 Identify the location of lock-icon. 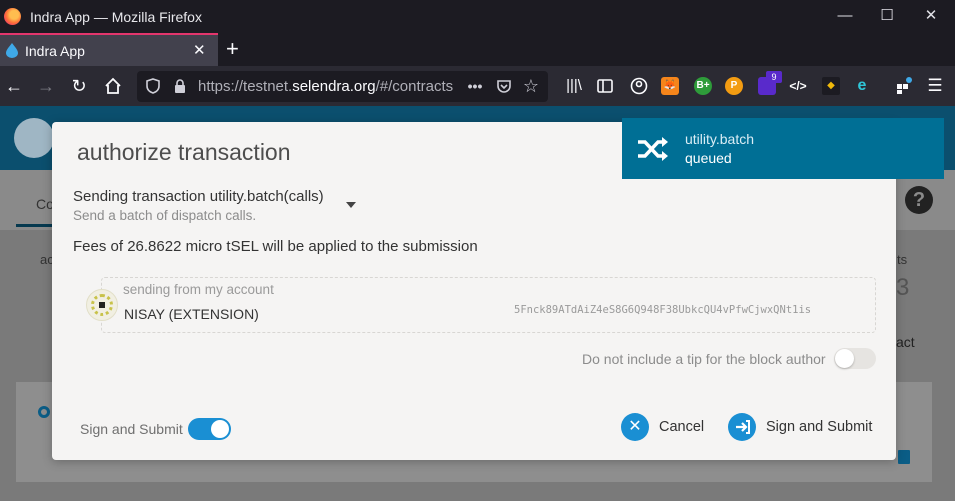
(180, 86).